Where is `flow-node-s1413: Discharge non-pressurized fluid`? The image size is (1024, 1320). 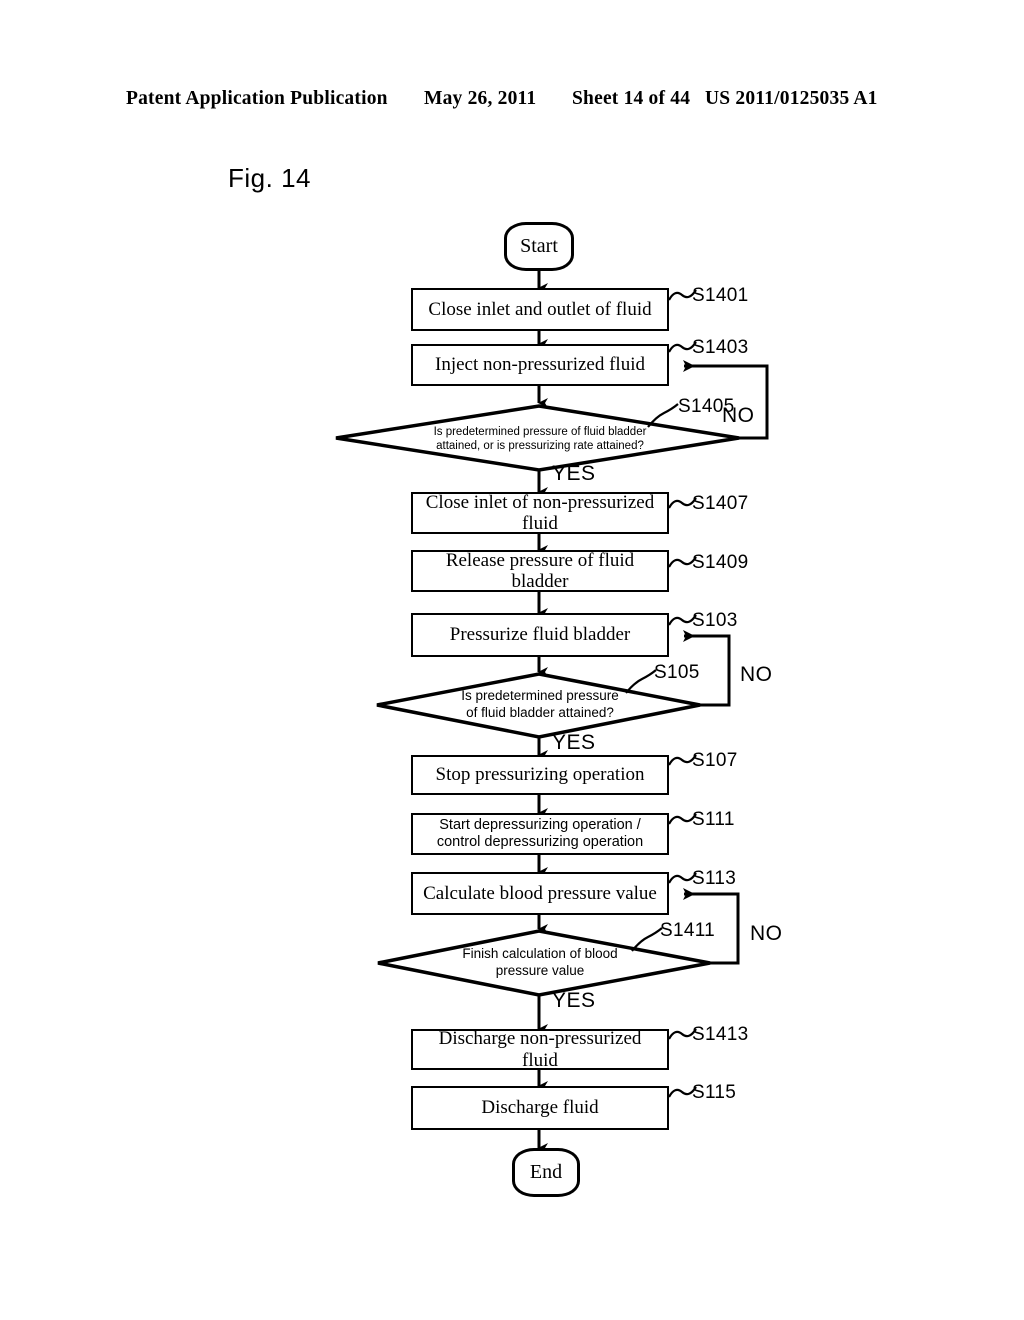
flow-node-s1413: Discharge non-pressurized fluid is located at coordinates (540, 1049).